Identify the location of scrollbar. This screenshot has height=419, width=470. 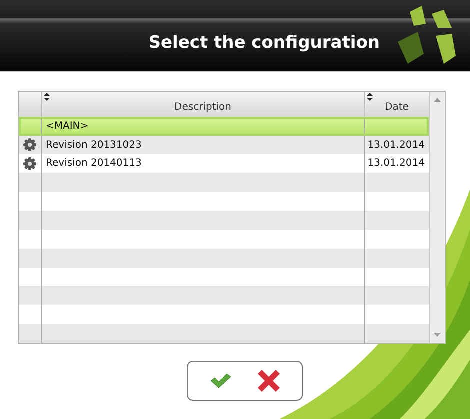
(437, 217).